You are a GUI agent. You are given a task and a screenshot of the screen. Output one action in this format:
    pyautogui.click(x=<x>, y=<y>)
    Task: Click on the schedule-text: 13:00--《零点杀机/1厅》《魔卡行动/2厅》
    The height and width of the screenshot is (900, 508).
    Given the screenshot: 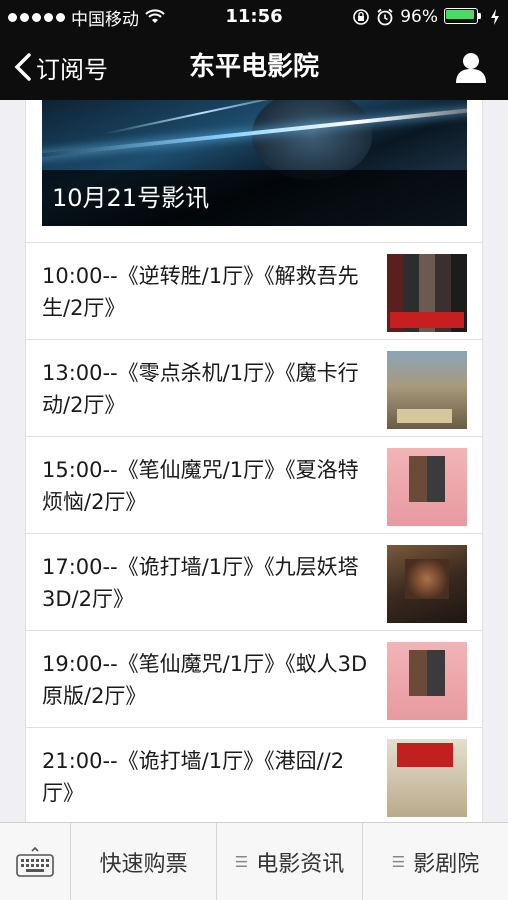 What is the action you would take?
    pyautogui.click(x=200, y=389)
    